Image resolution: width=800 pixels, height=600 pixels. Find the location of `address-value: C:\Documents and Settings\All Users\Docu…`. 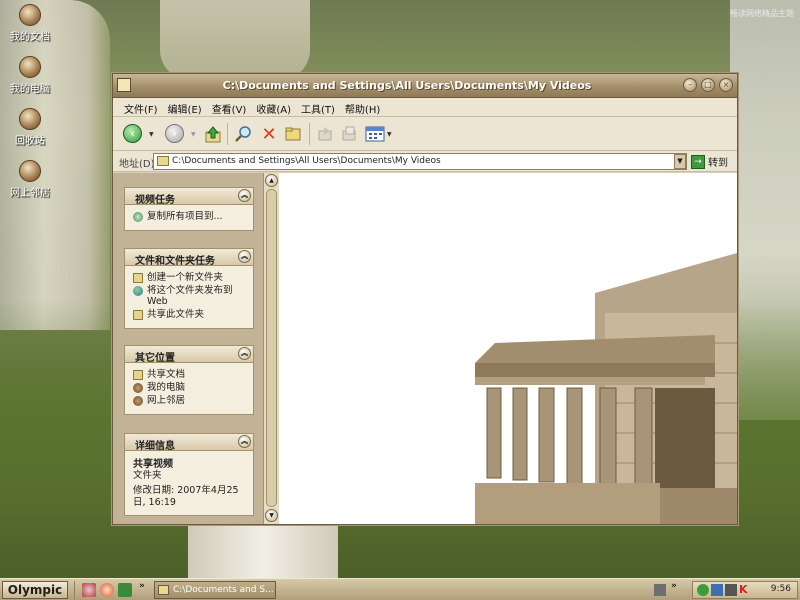

address-value: C:\Documents and Settings\All Users\Docu… is located at coordinates (306, 161).